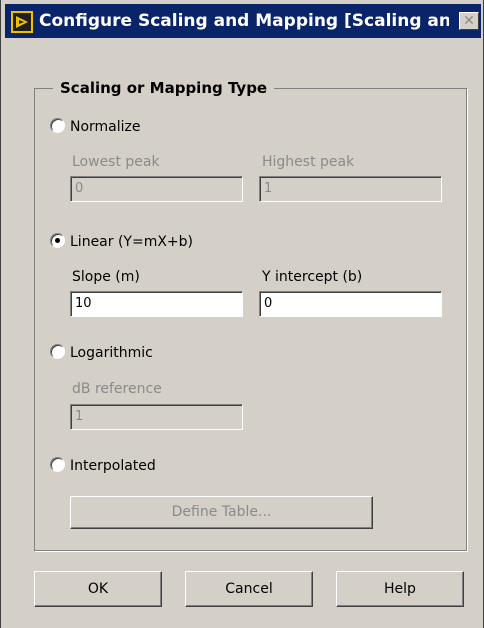 Image resolution: width=484 pixels, height=628 pixels. I want to click on linear-radio-circle, so click(57, 240).